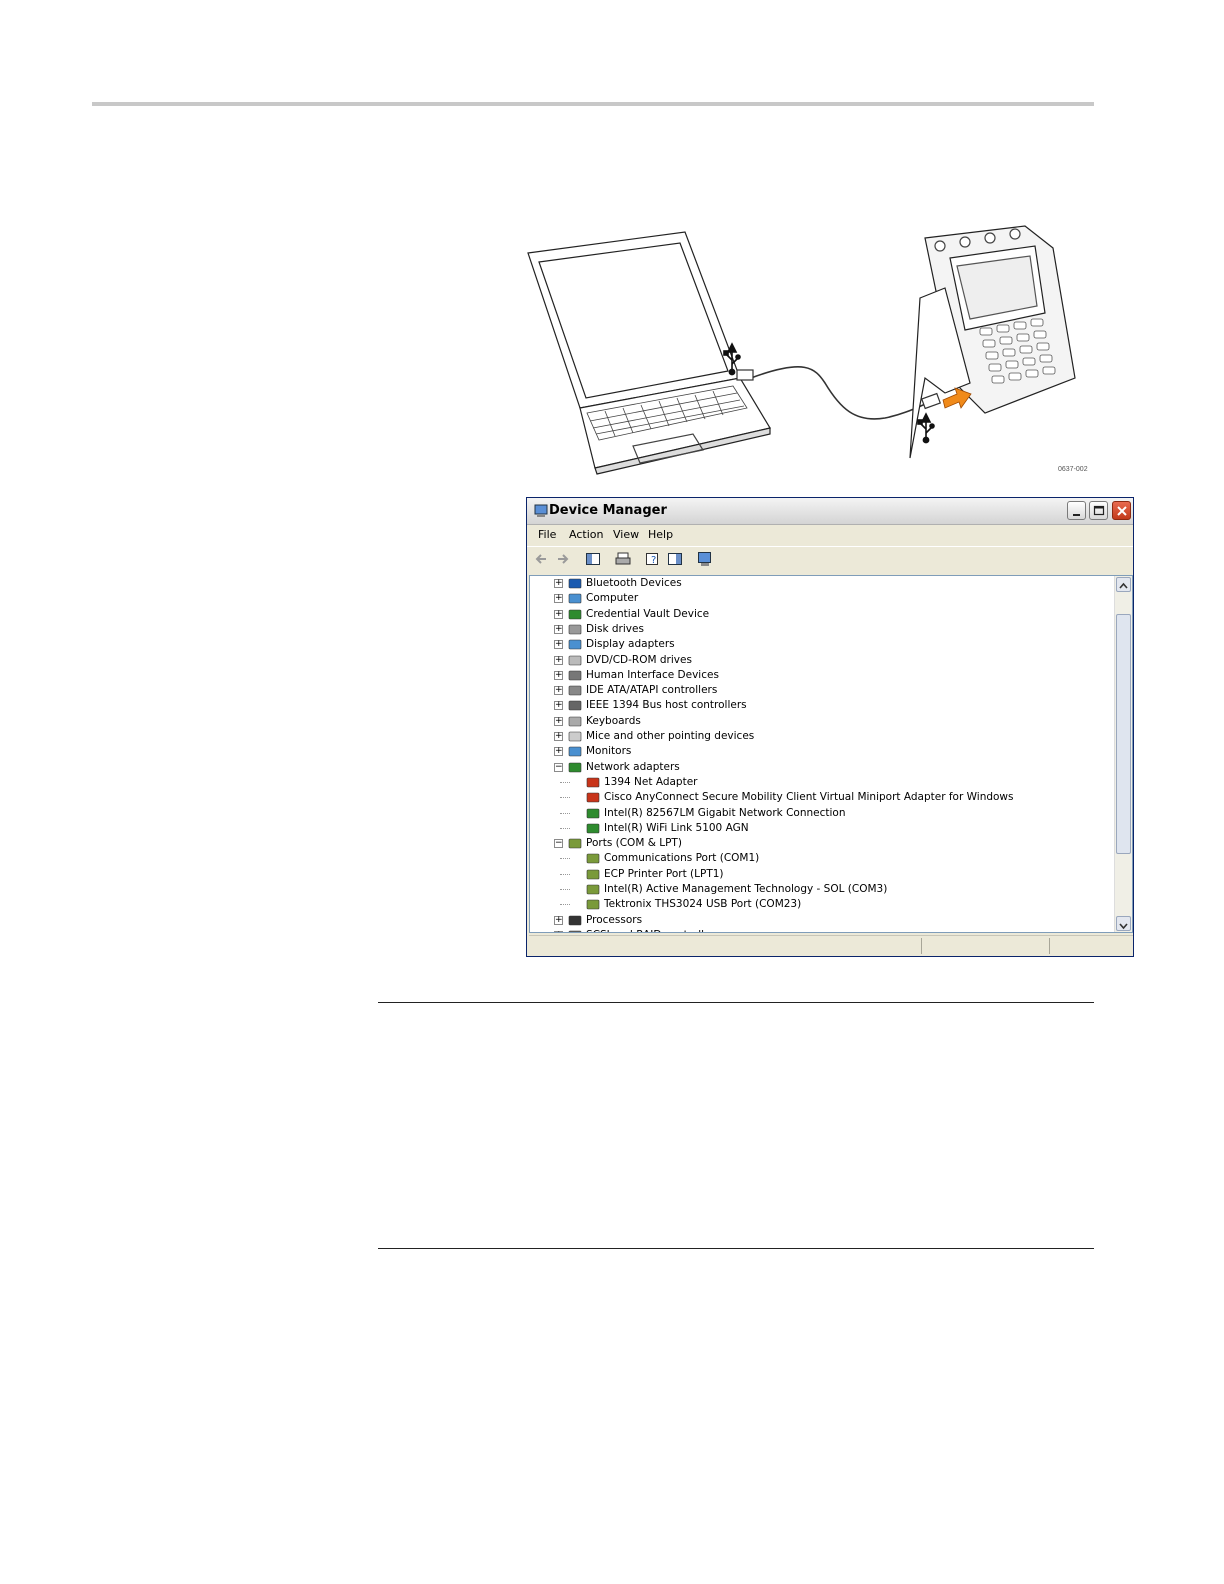  Describe the element at coordinates (575, 930) in the screenshot. I see `scsi-icon` at that location.